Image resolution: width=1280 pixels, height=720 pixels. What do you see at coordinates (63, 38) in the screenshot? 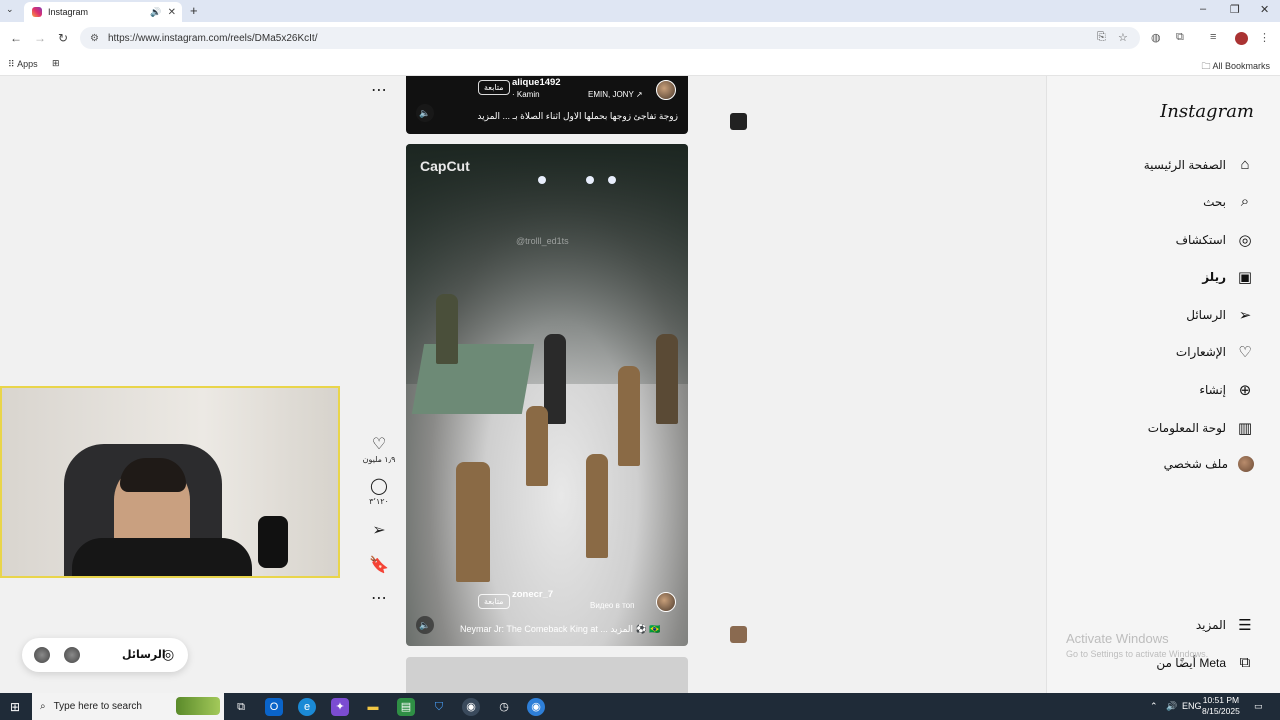
I see `reload-icon: ↻` at bounding box center [63, 38].